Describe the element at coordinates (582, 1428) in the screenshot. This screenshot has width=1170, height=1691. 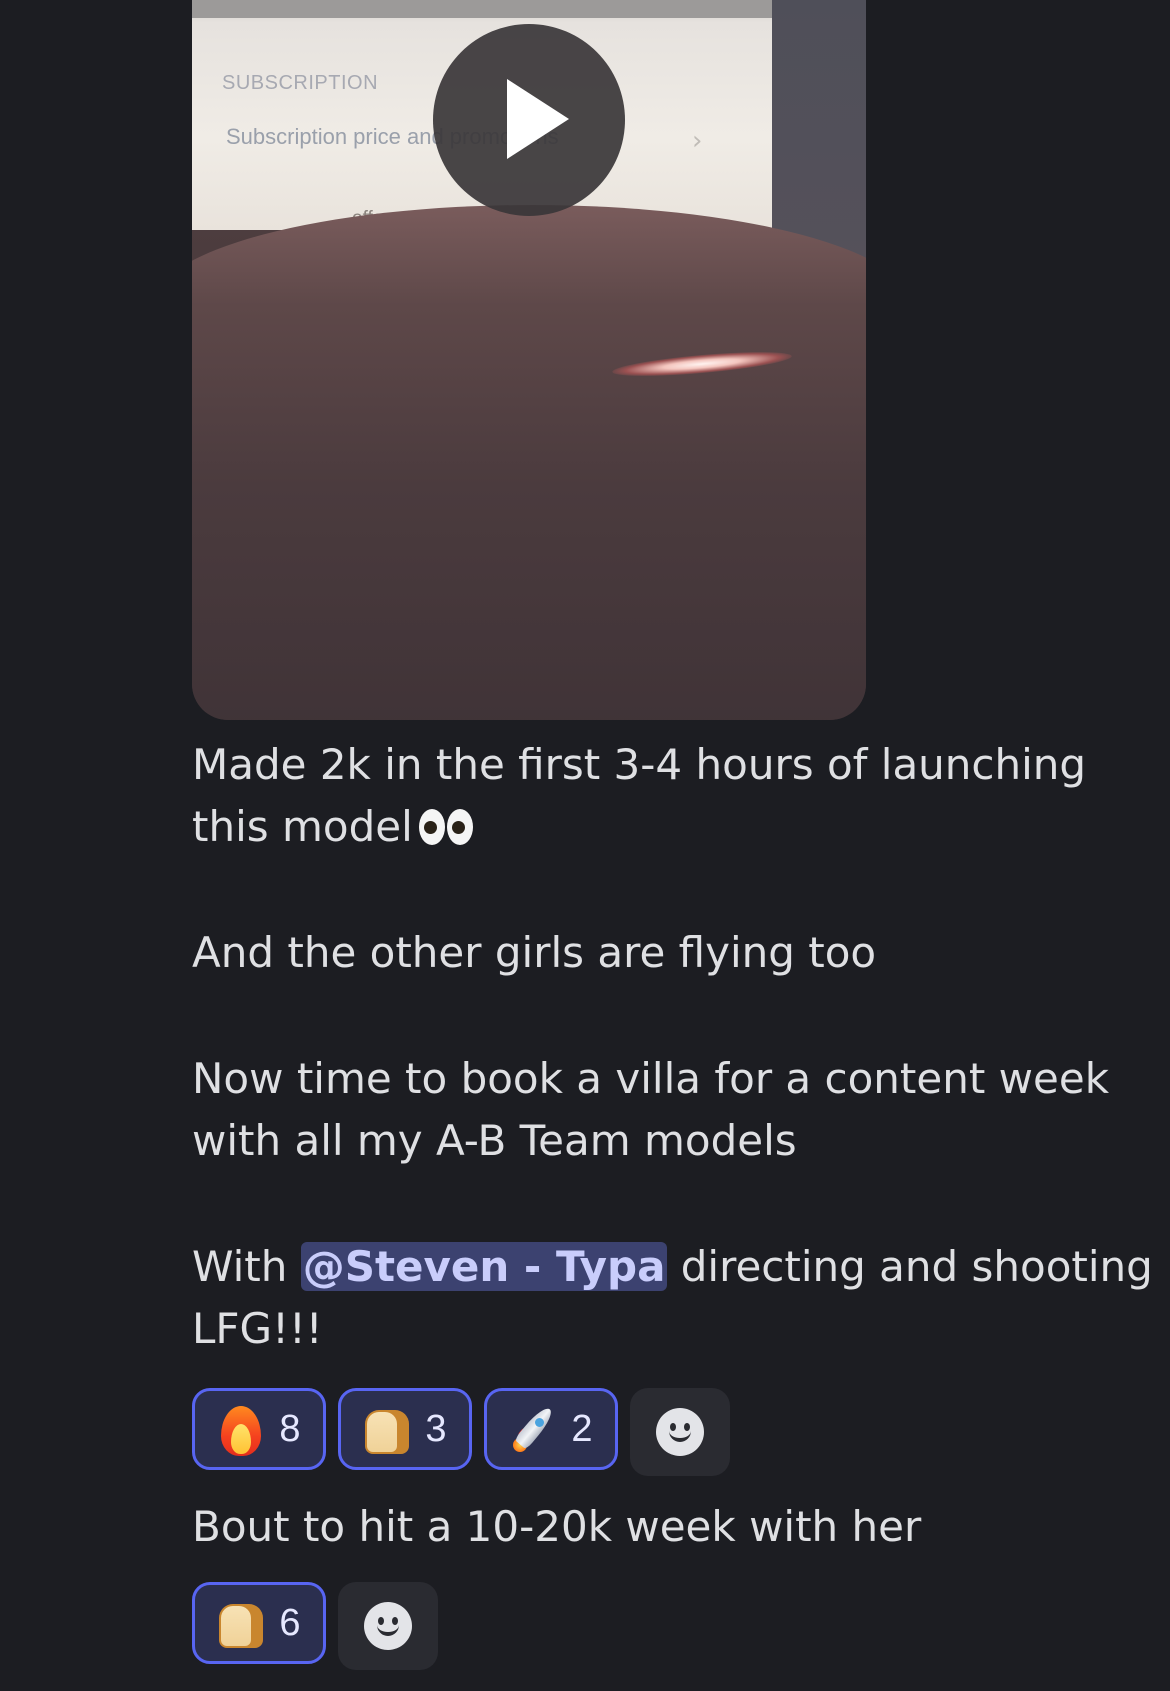
I see `reaction-count: 2` at that location.